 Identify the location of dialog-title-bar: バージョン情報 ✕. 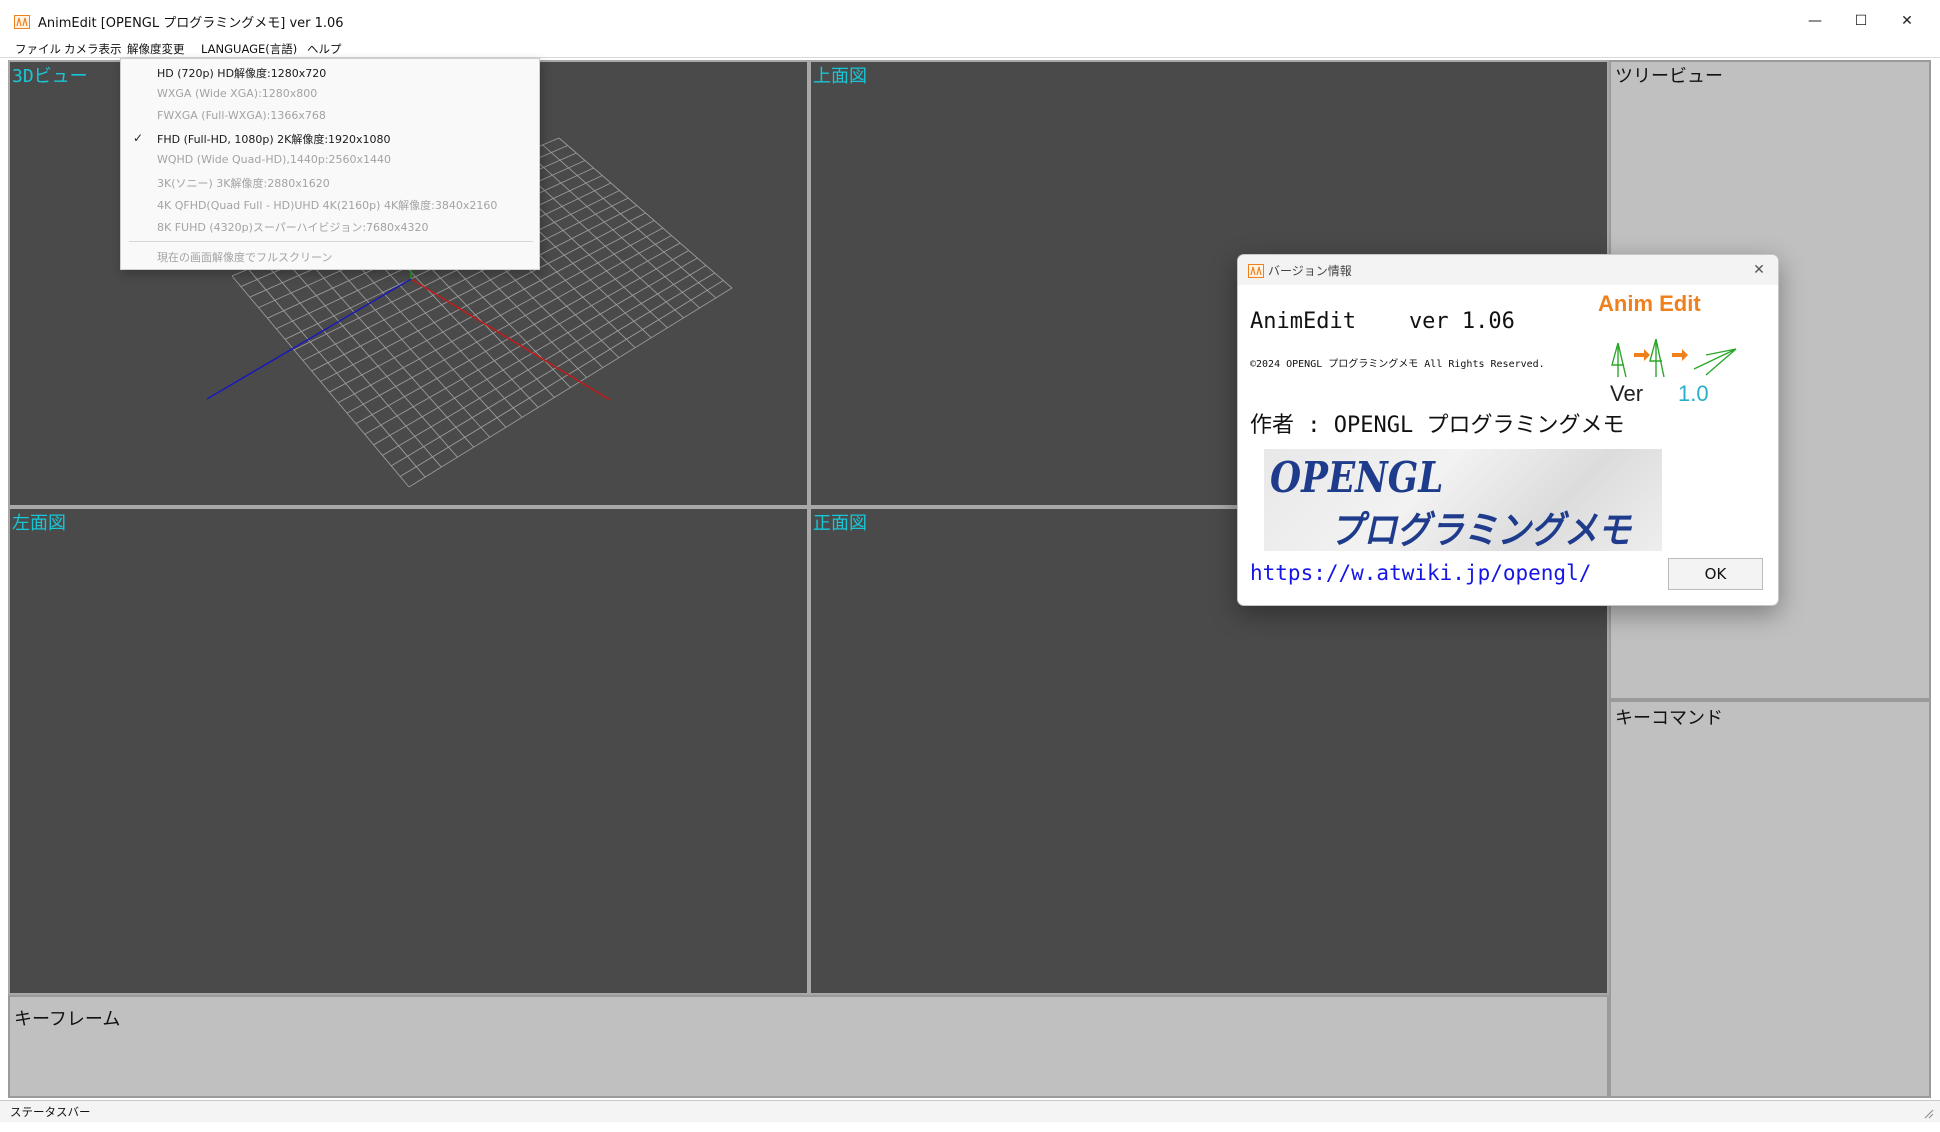
(1508, 270).